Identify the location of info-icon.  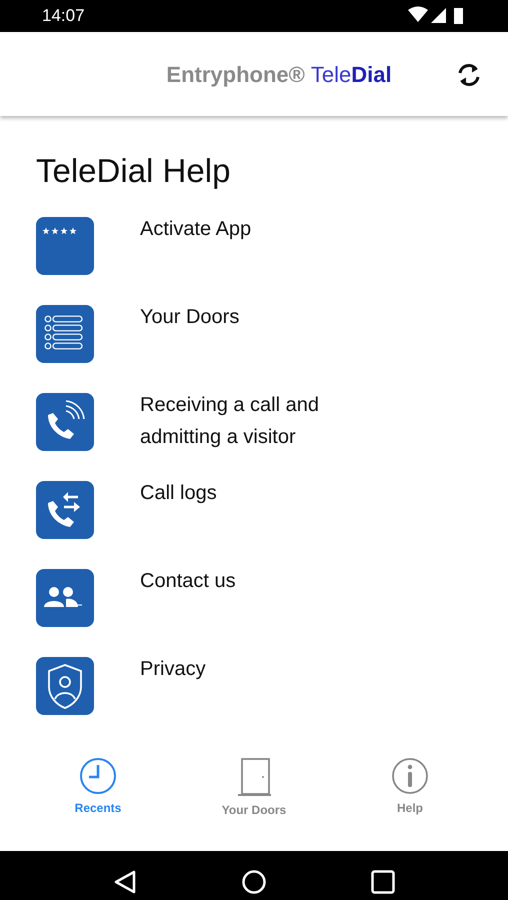
(410, 776).